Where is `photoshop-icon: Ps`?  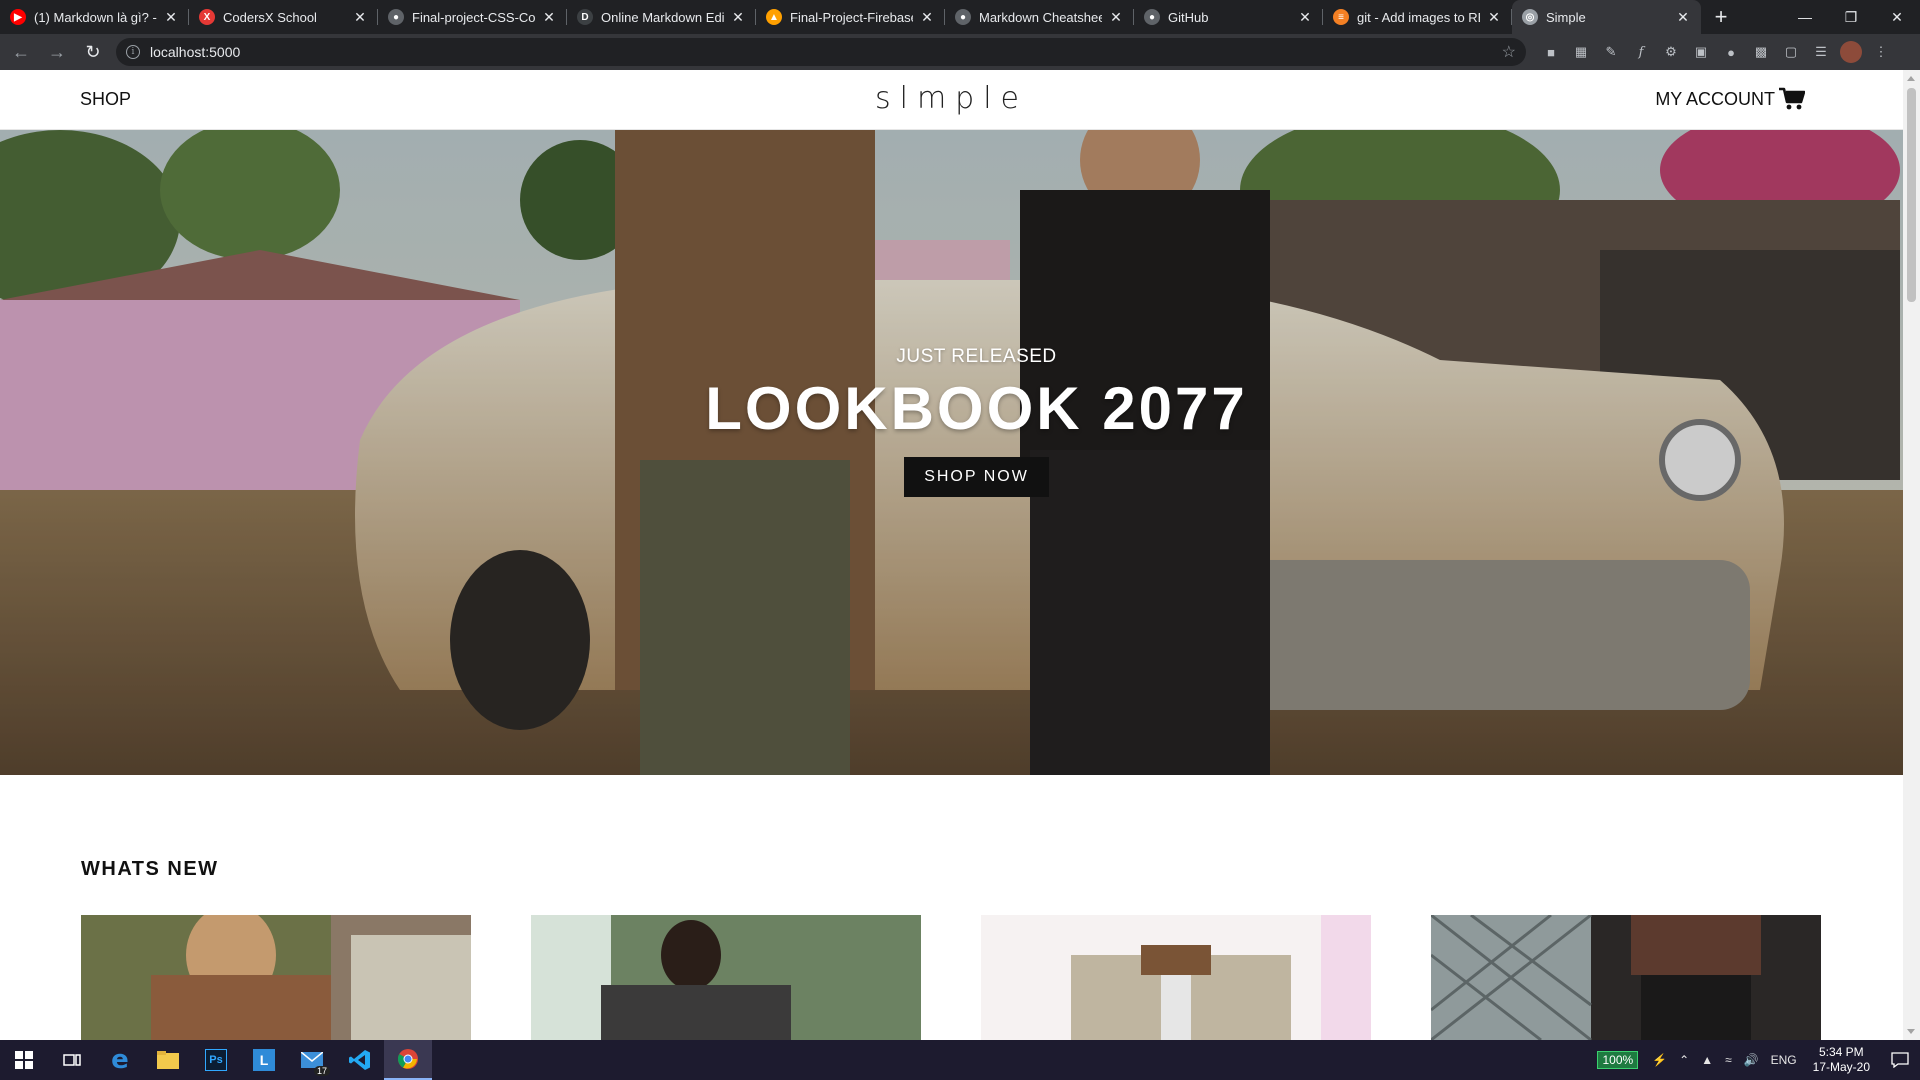
photoshop-icon: Ps is located at coordinates (216, 1060).